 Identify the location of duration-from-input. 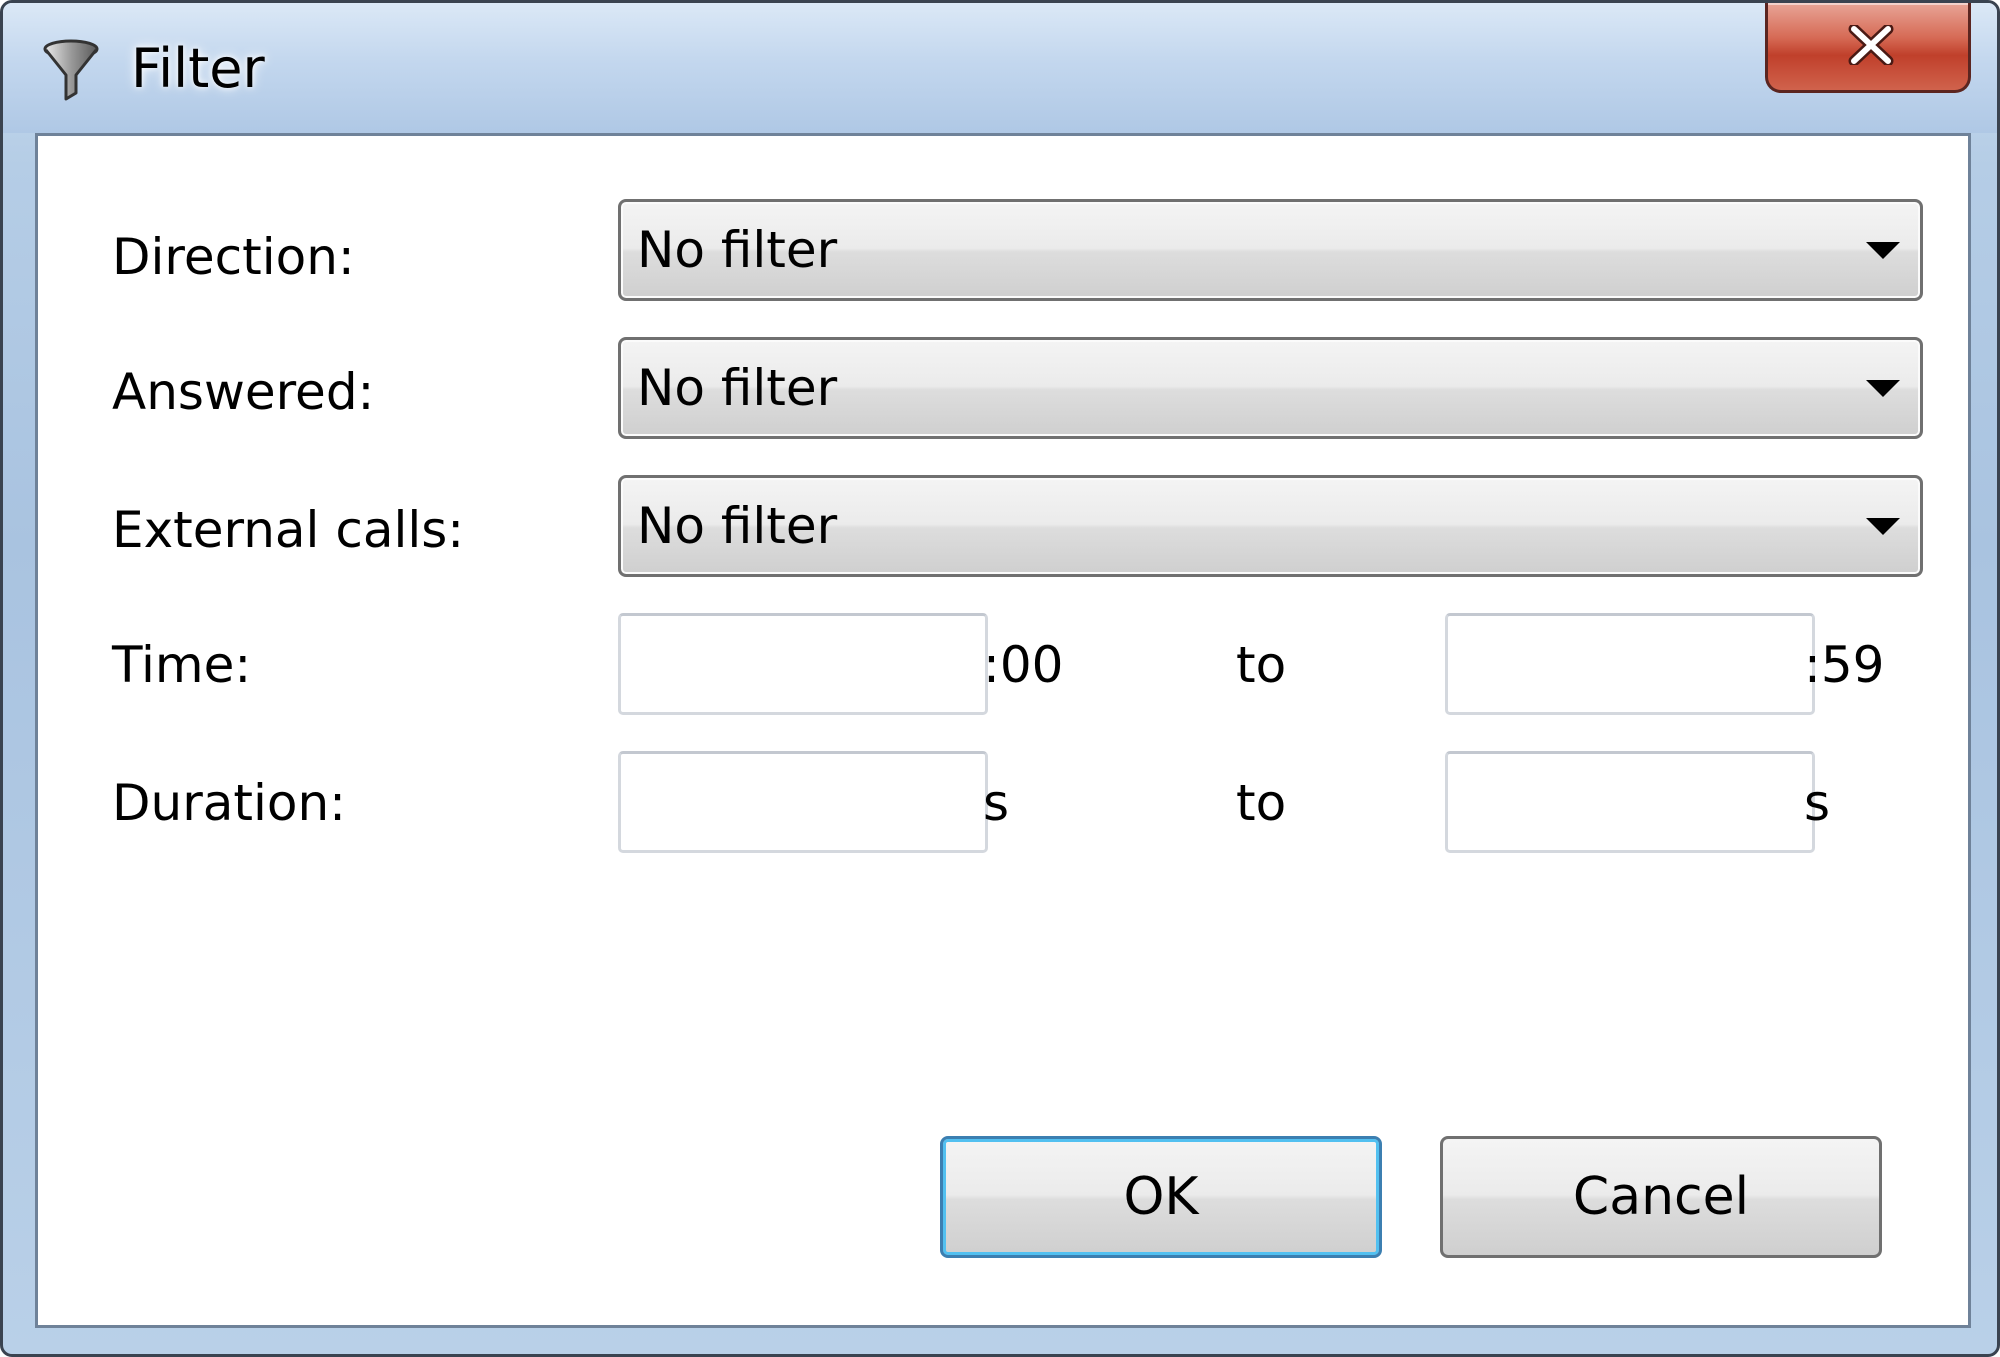
(803, 802).